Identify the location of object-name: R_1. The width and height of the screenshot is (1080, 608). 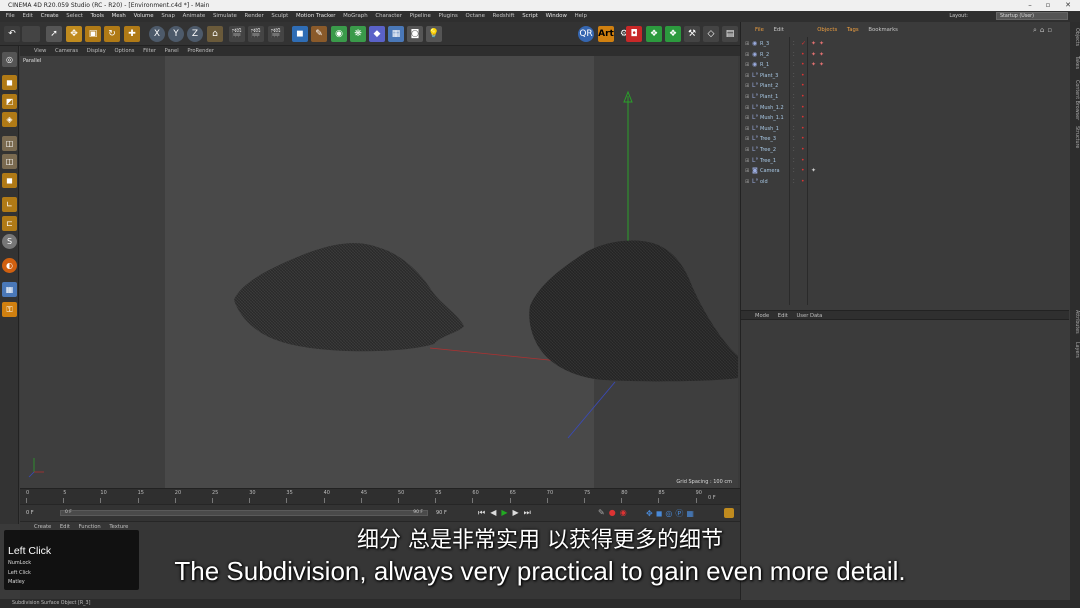
(764, 65).